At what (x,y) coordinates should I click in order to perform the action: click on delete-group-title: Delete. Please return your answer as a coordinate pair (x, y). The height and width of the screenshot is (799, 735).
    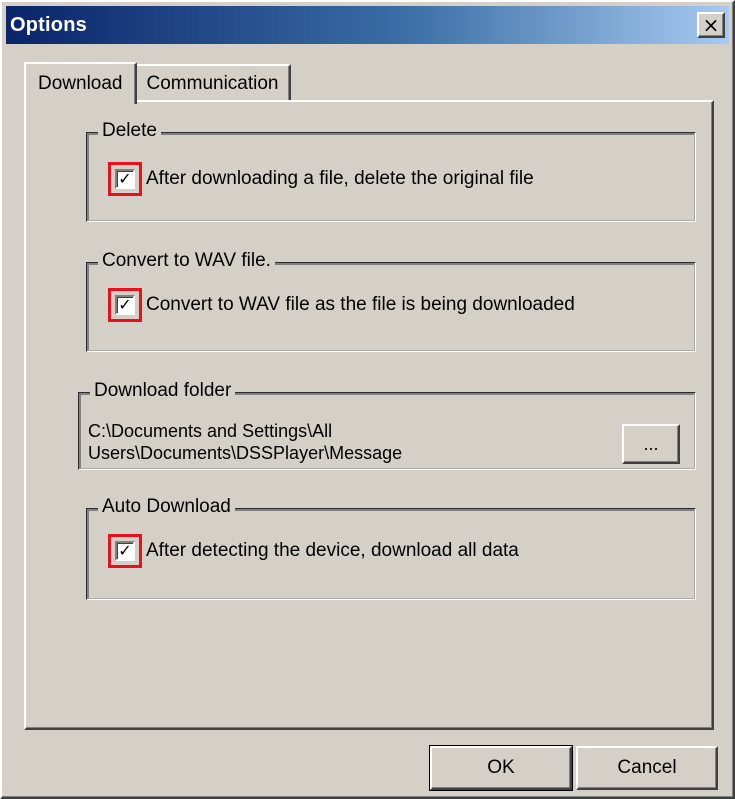
    Looking at the image, I should click on (129, 131).